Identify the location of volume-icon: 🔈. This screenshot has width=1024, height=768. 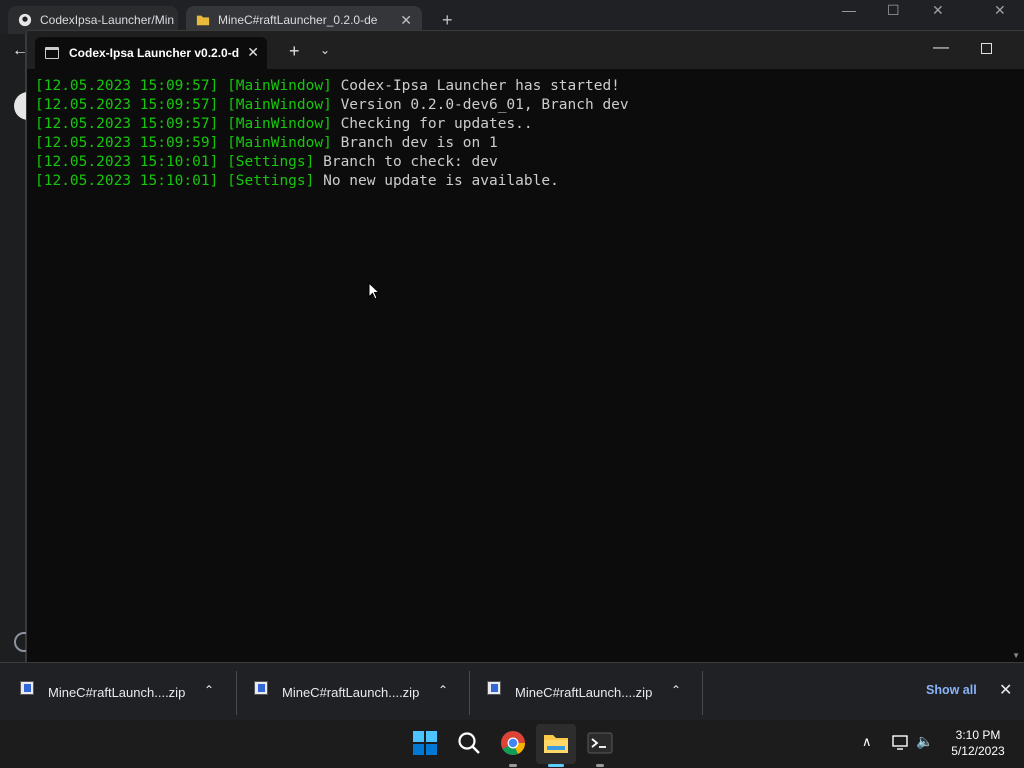
(924, 741).